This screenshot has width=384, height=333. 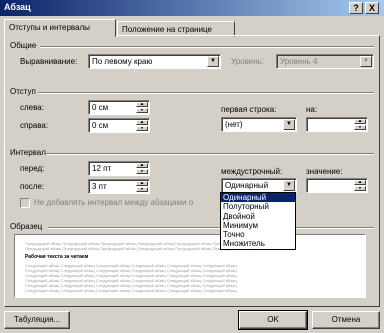 I want to click on tab-indents-spacing: Отступы и интервалы, so click(x=60, y=28).